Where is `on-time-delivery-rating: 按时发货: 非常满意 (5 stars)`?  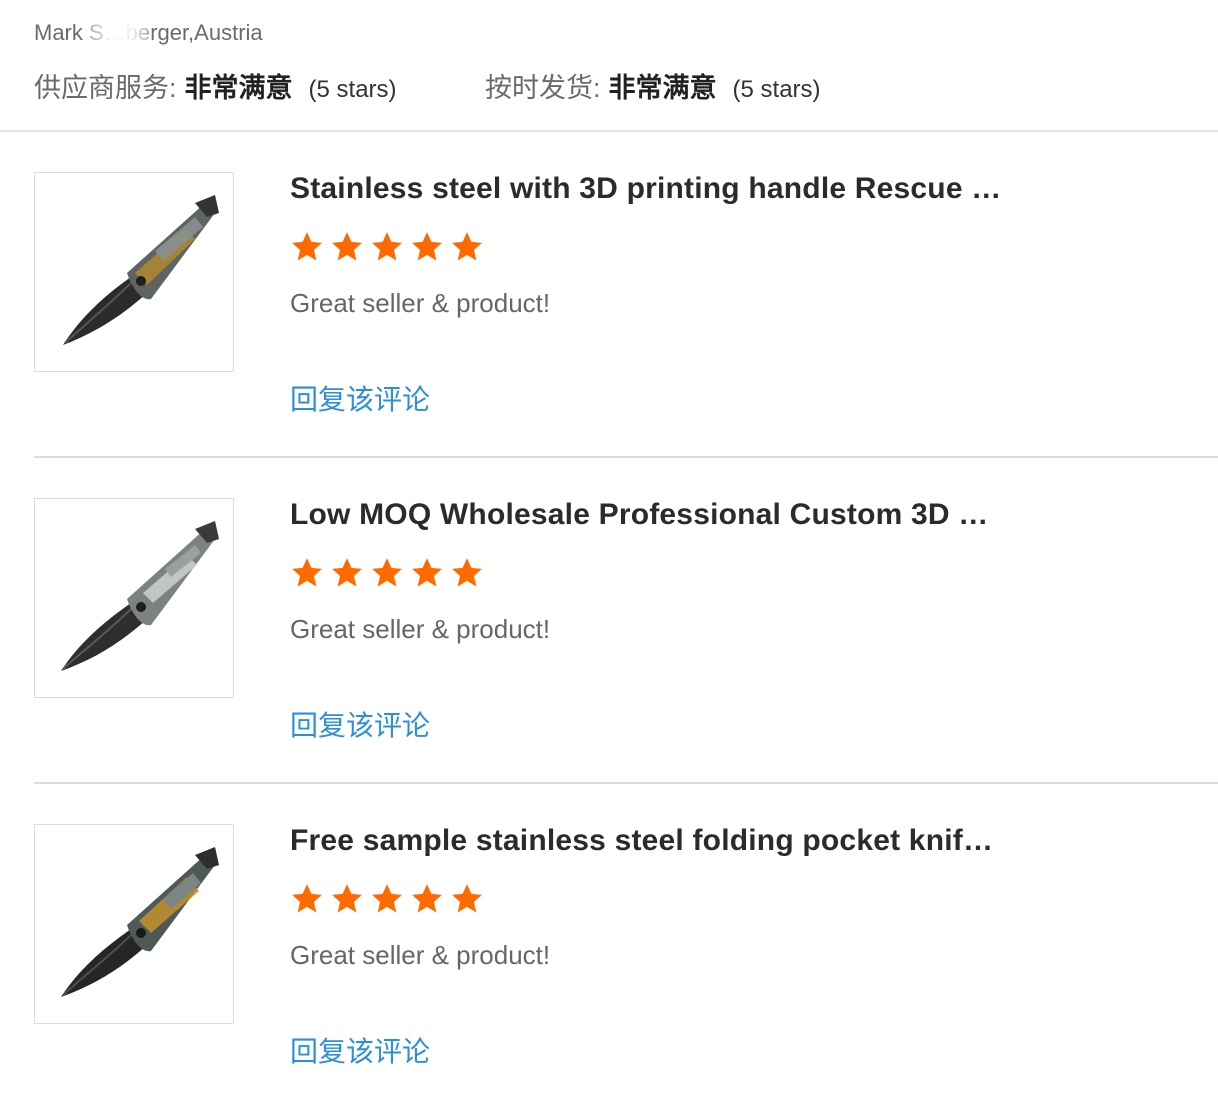
on-time-delivery-rating: 按时发货: 非常满意 (5 stars) is located at coordinates (653, 85).